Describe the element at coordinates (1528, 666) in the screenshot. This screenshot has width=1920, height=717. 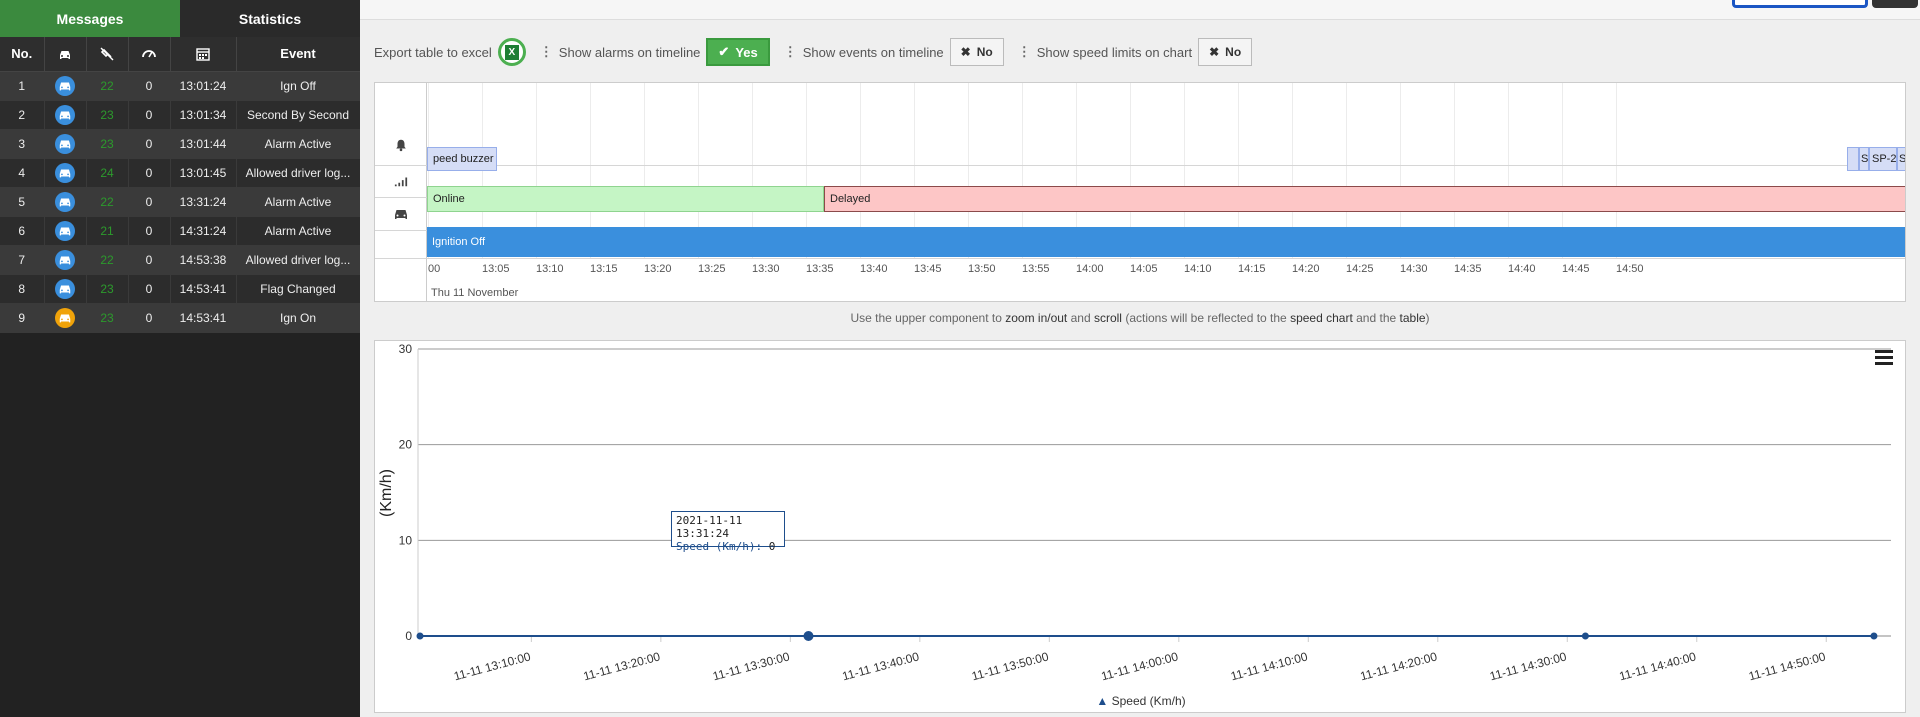
I see `x-tick-label: 11-11 14:30:00` at that location.